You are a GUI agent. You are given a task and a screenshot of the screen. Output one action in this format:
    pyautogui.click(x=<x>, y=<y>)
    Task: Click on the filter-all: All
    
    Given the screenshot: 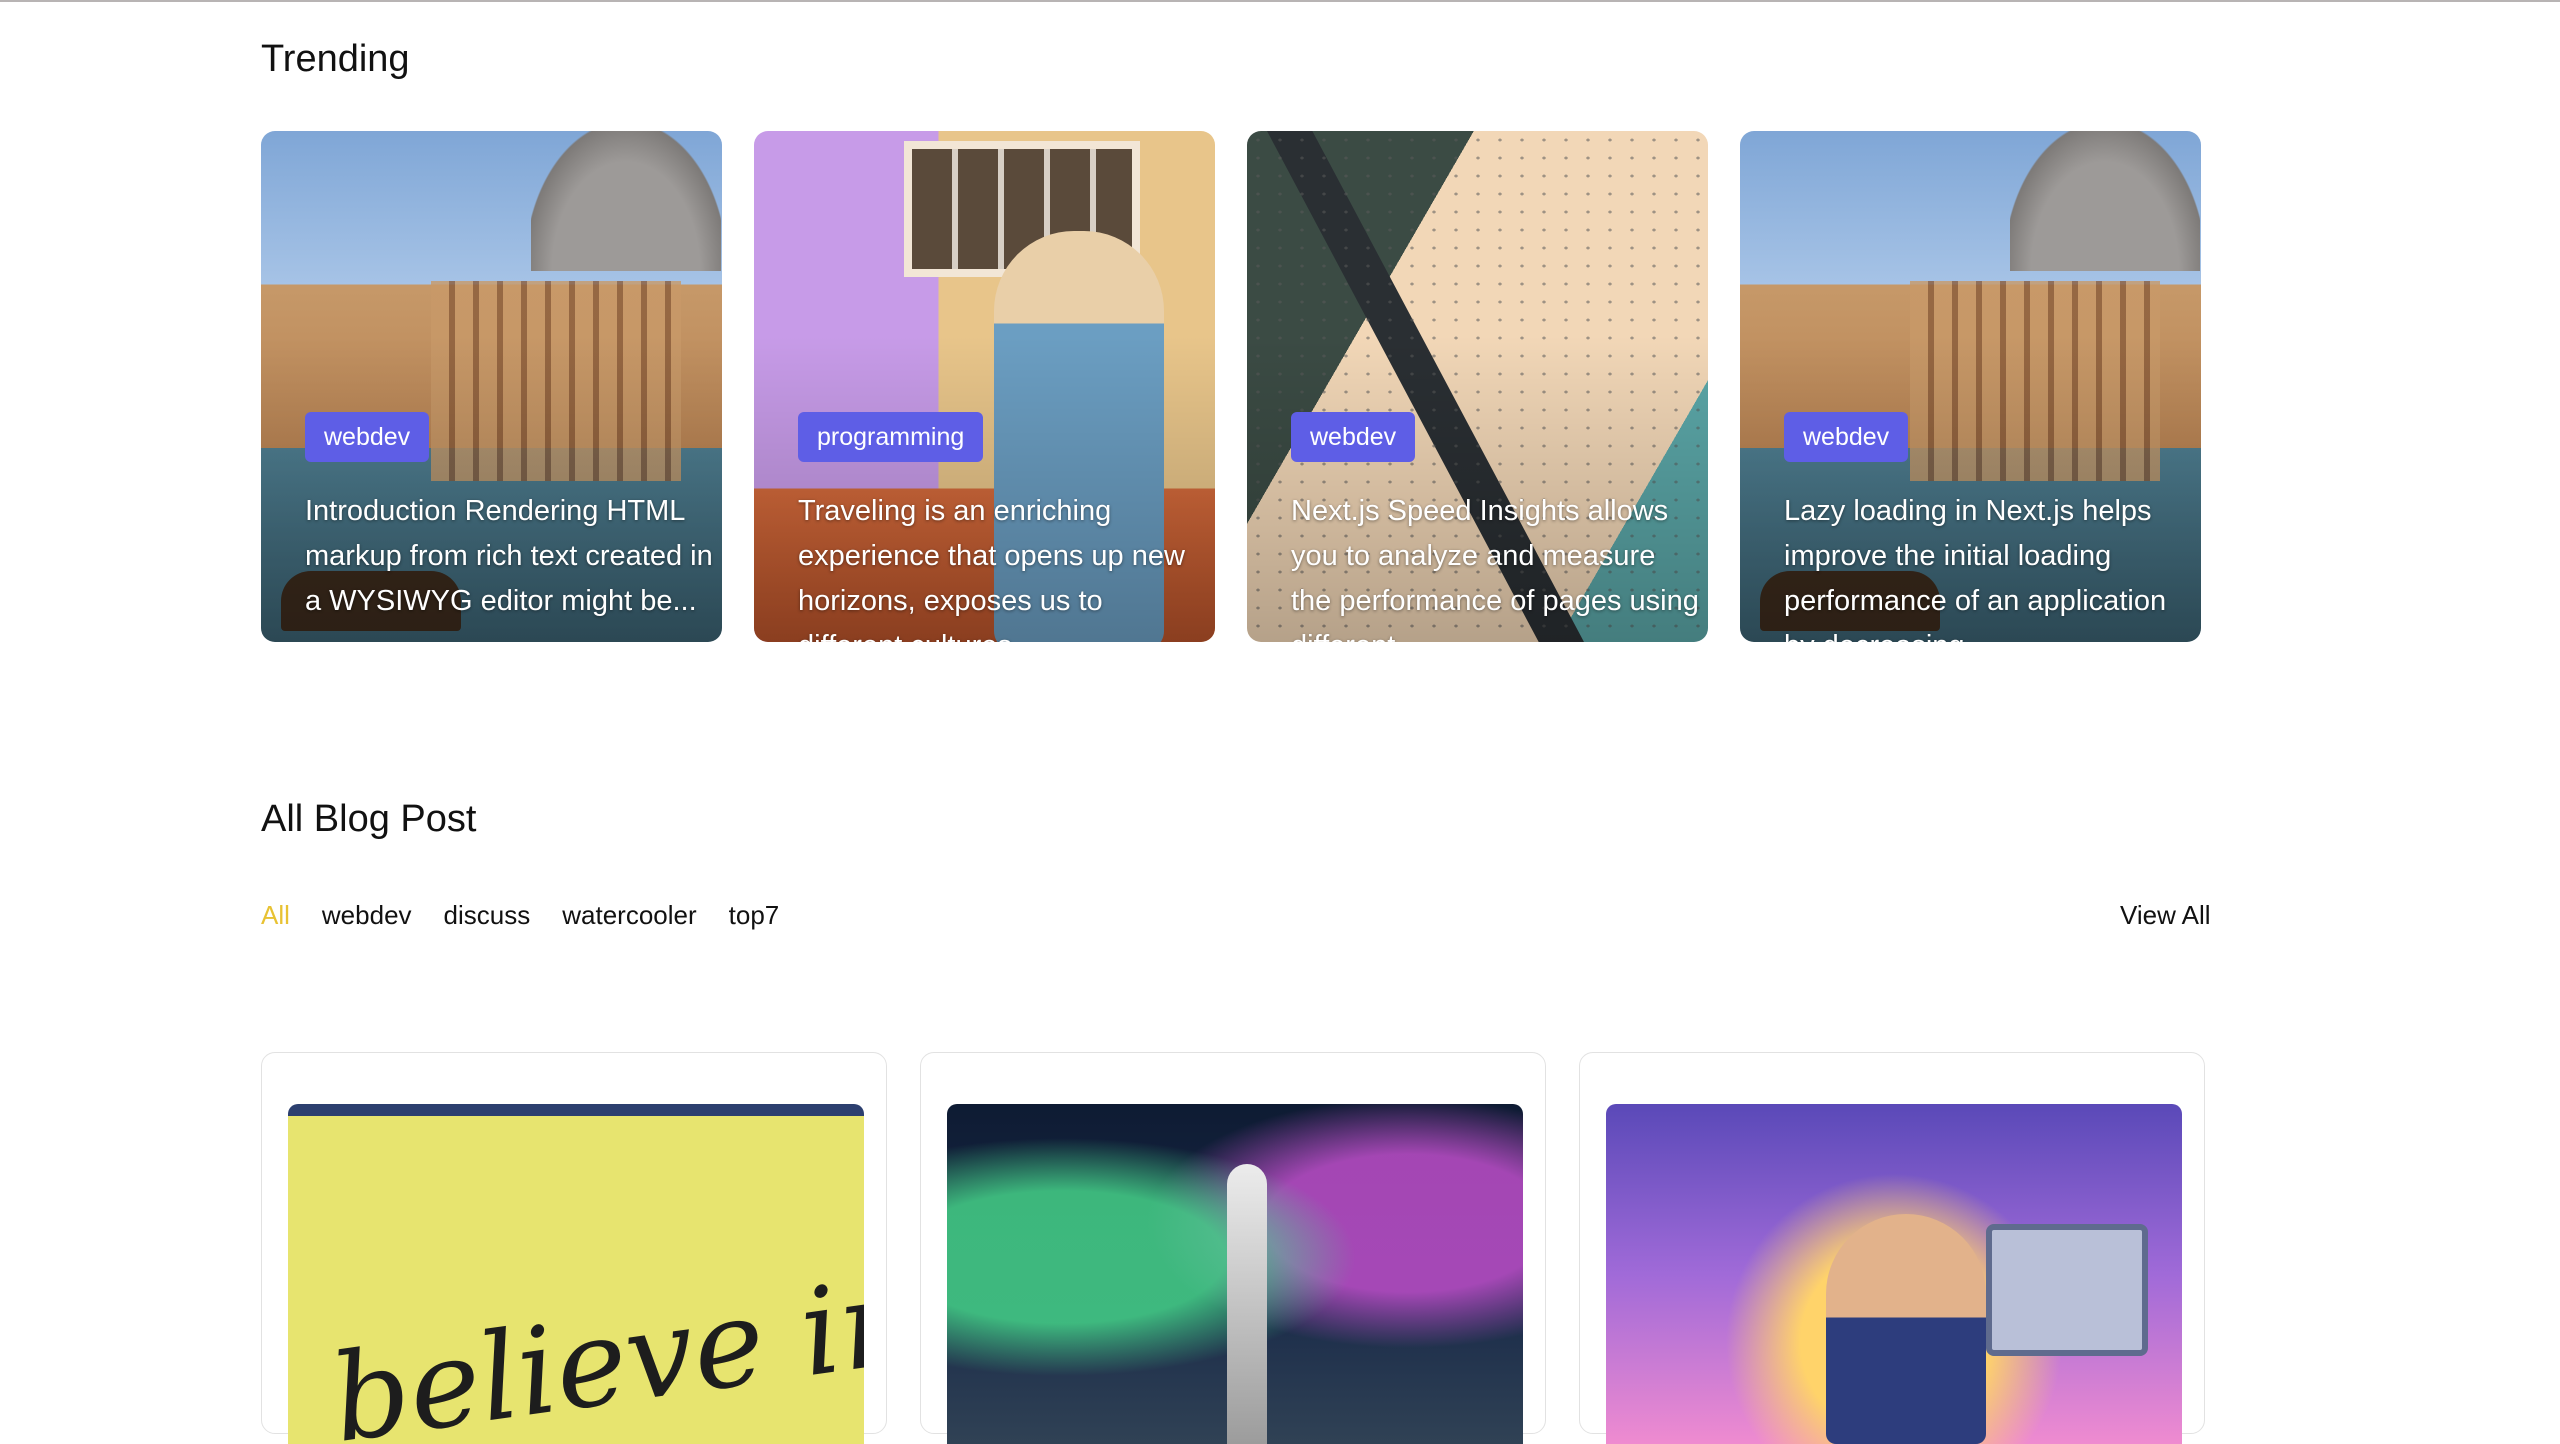 What is the action you would take?
    pyautogui.click(x=275, y=915)
    